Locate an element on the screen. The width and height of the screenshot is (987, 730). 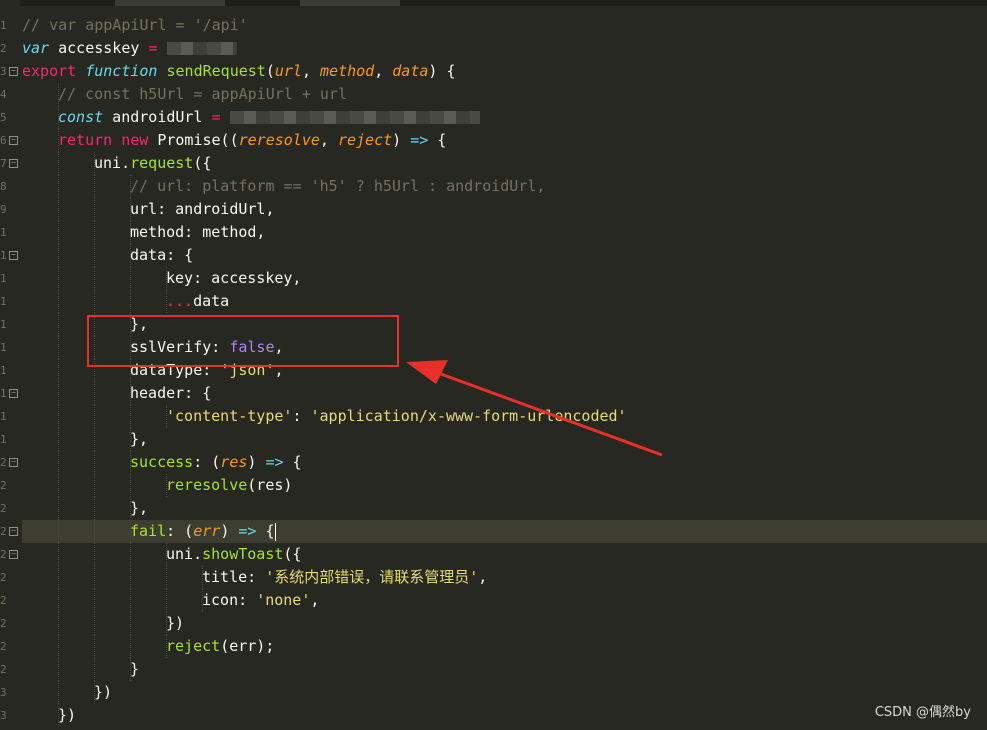
arrow-head is located at coordinates (427, 372).